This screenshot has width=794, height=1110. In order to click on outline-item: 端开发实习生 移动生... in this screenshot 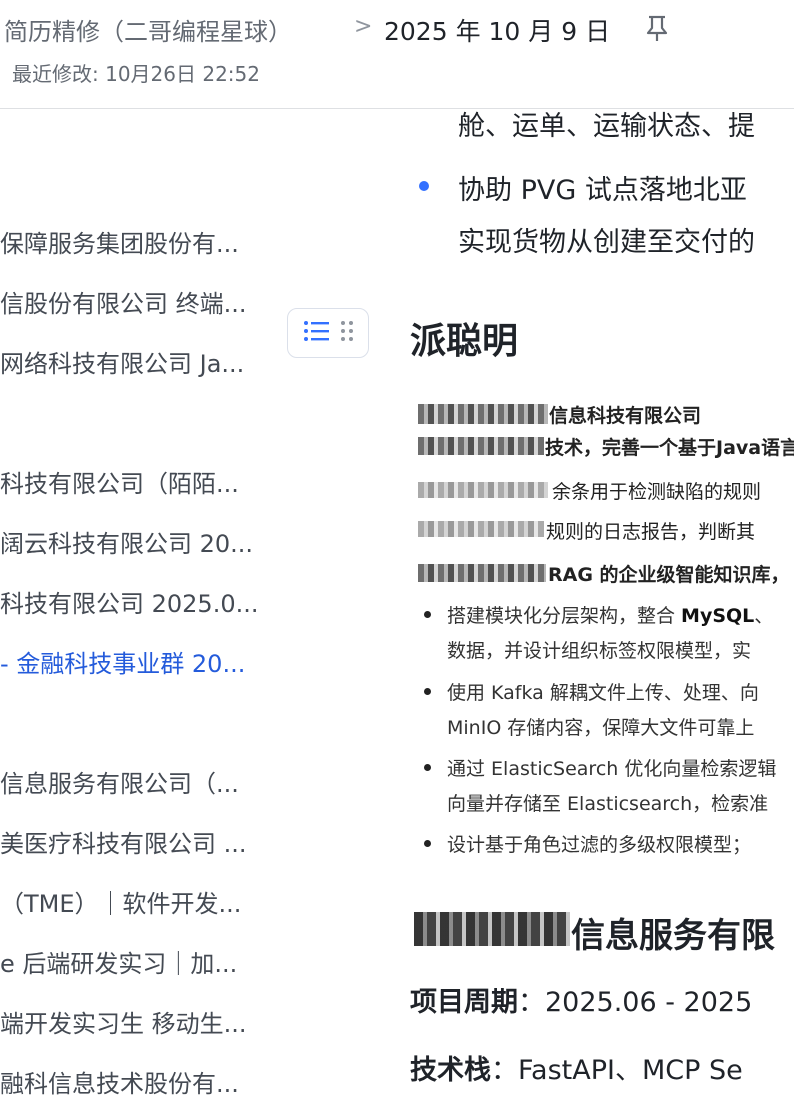, I will do `click(136, 1021)`.